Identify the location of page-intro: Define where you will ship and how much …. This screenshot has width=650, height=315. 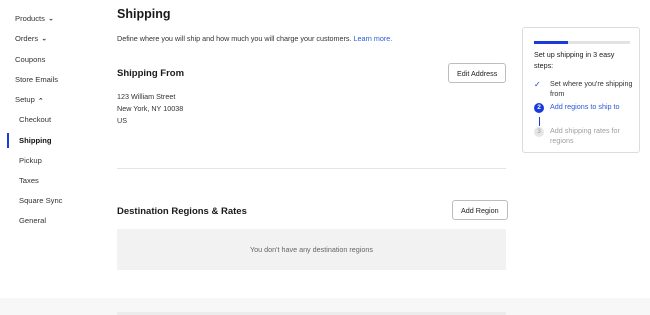
(254, 38).